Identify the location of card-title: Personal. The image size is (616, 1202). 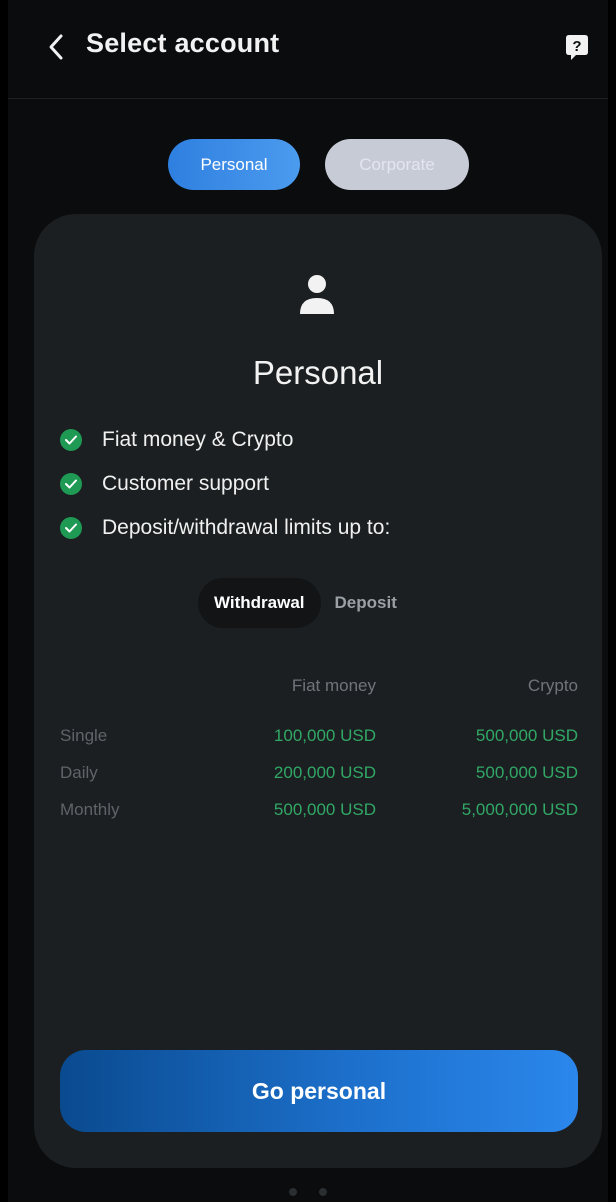
(318, 372).